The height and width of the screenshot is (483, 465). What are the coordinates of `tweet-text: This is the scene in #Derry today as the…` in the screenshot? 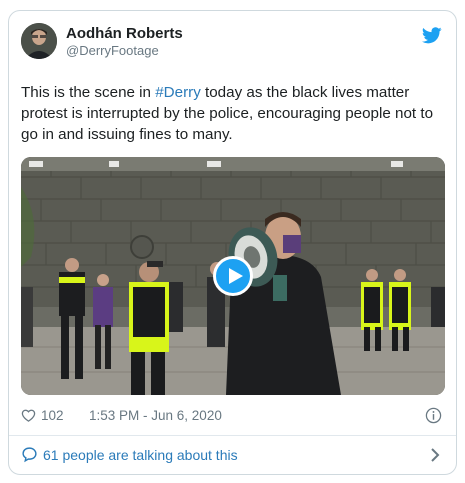 It's located at (233, 113).